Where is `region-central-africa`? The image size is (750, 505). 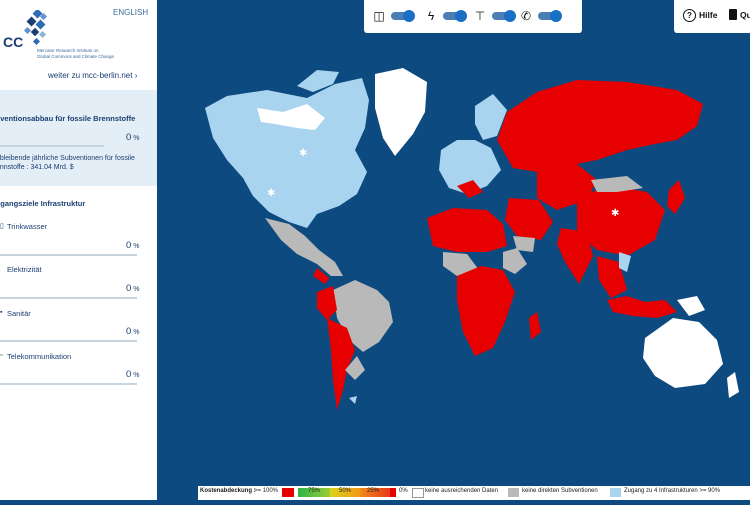 region-central-africa is located at coordinates (486, 311).